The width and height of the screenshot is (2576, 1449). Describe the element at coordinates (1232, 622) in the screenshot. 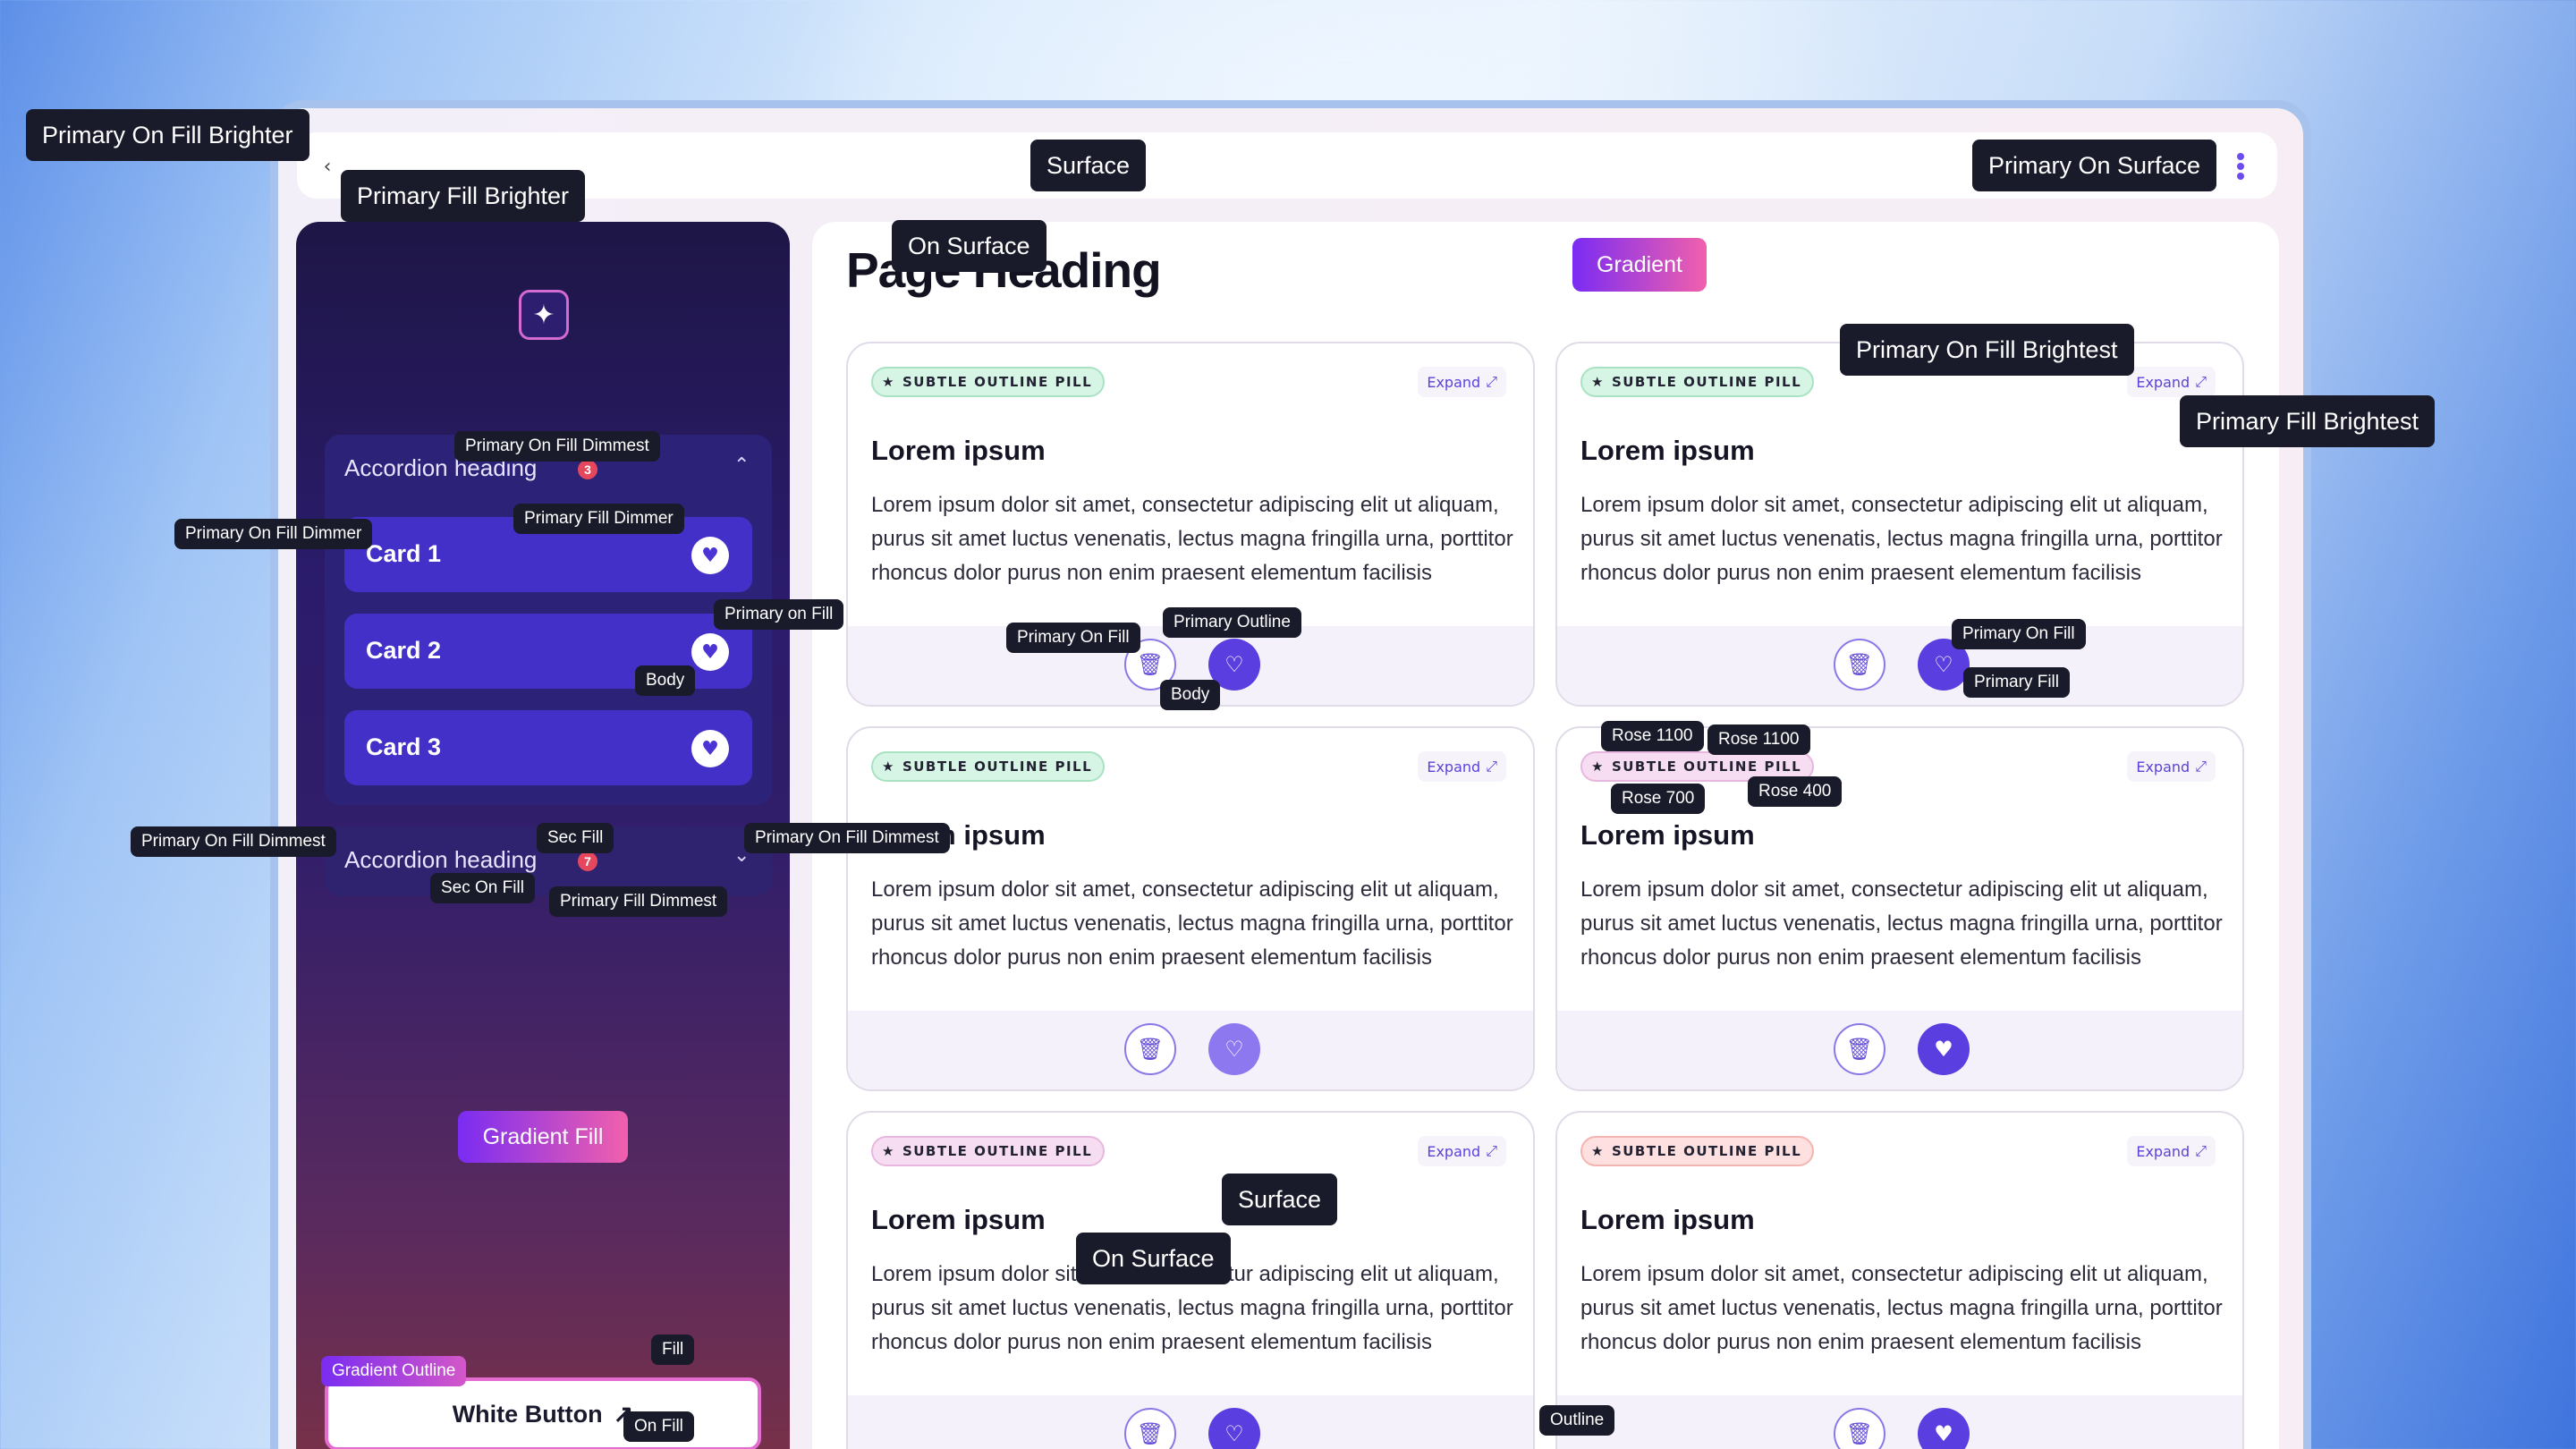

I see `token-tooltip: Primary Outline` at that location.